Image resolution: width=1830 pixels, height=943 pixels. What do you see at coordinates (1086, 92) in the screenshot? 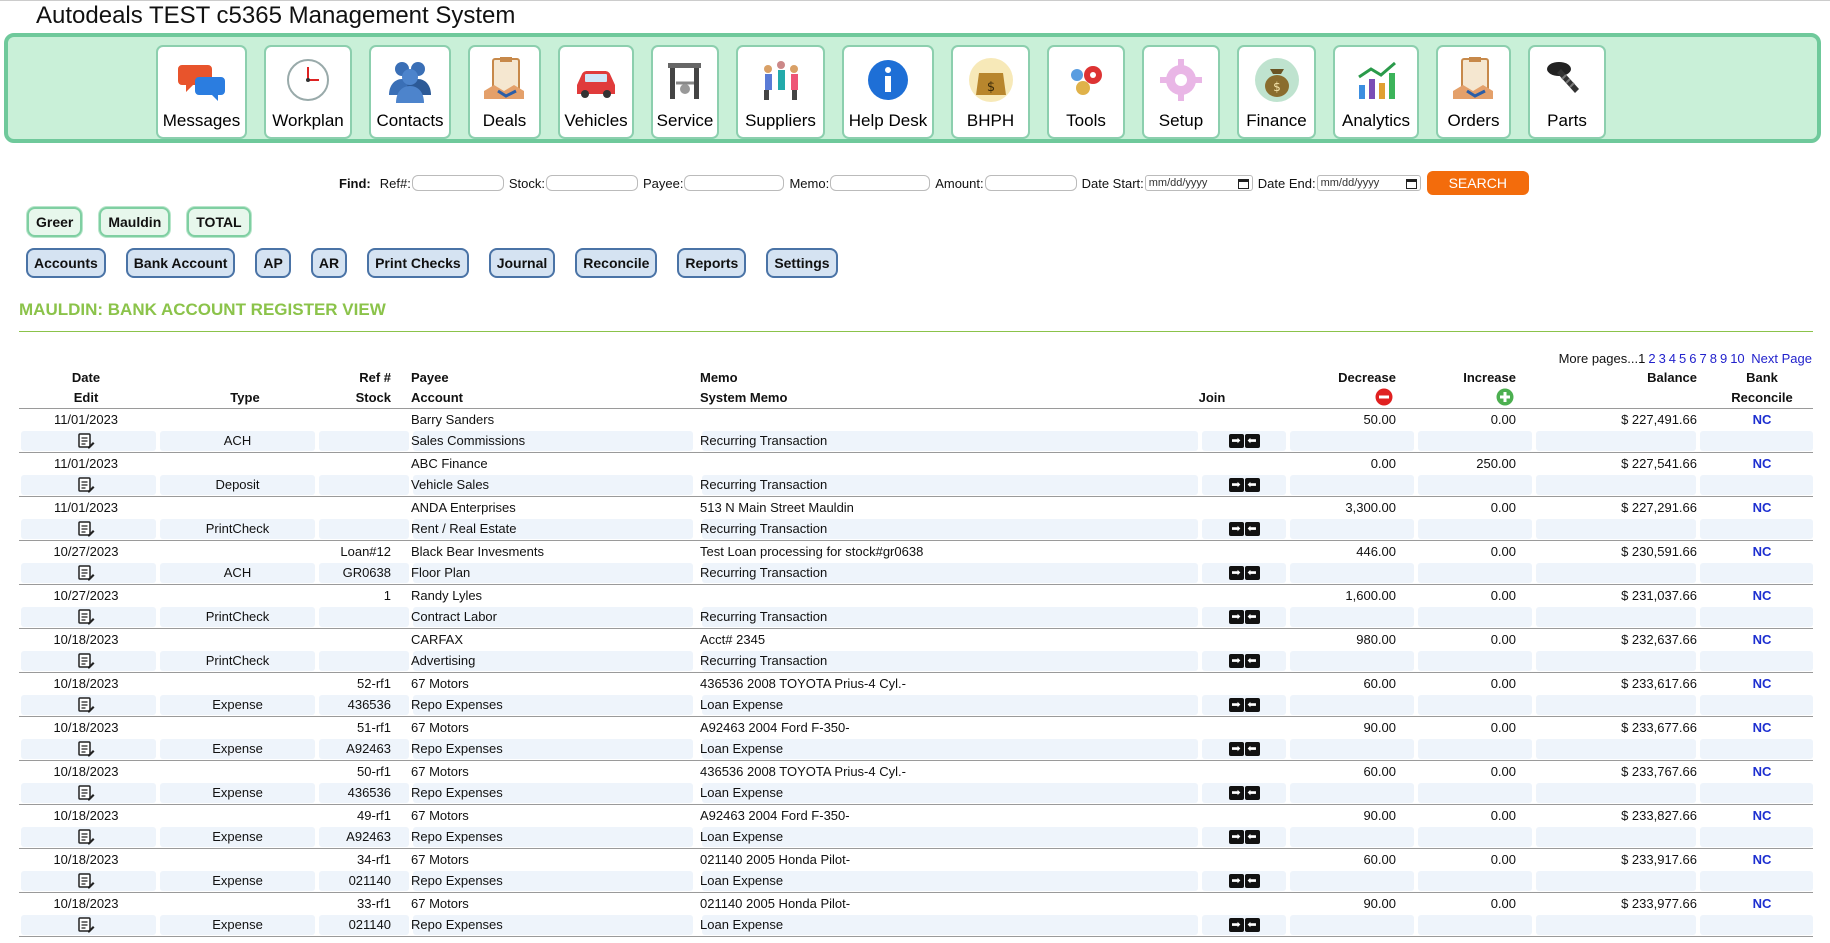
I see `nav-tools: Tools` at bounding box center [1086, 92].